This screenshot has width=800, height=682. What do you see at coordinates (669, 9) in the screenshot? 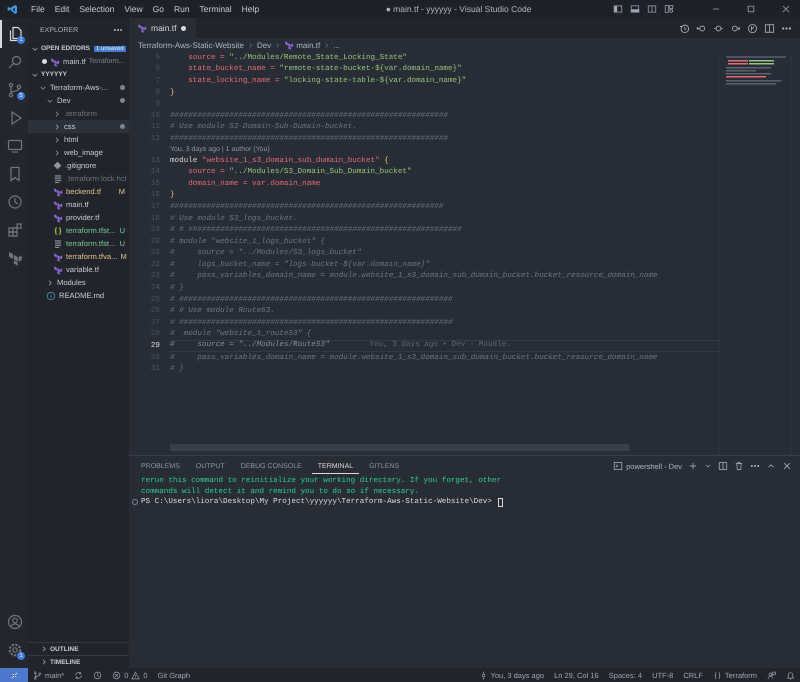
I see `customize-layout-icon` at bounding box center [669, 9].